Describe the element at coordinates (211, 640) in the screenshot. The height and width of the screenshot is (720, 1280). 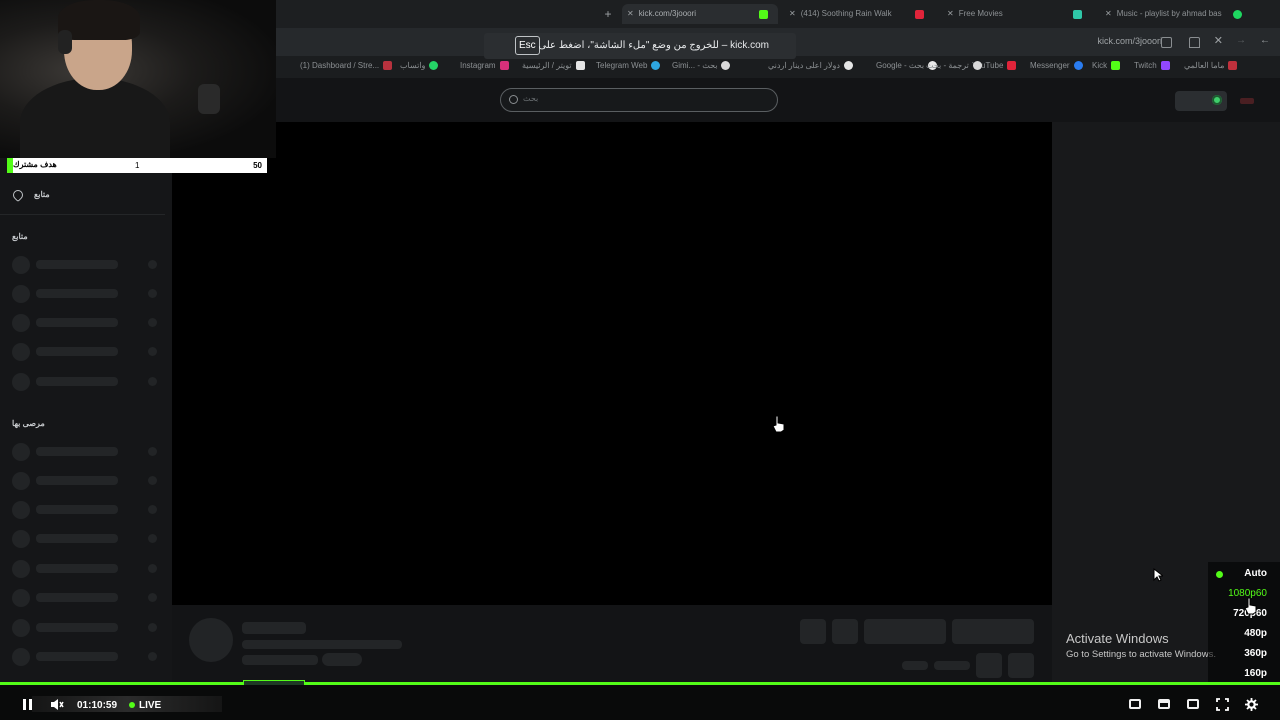
I see `avatar` at that location.